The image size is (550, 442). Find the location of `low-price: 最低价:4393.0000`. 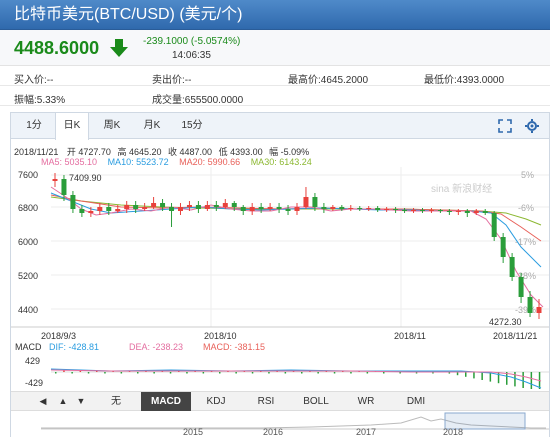

low-price: 最低价:4393.0000 is located at coordinates (464, 80).